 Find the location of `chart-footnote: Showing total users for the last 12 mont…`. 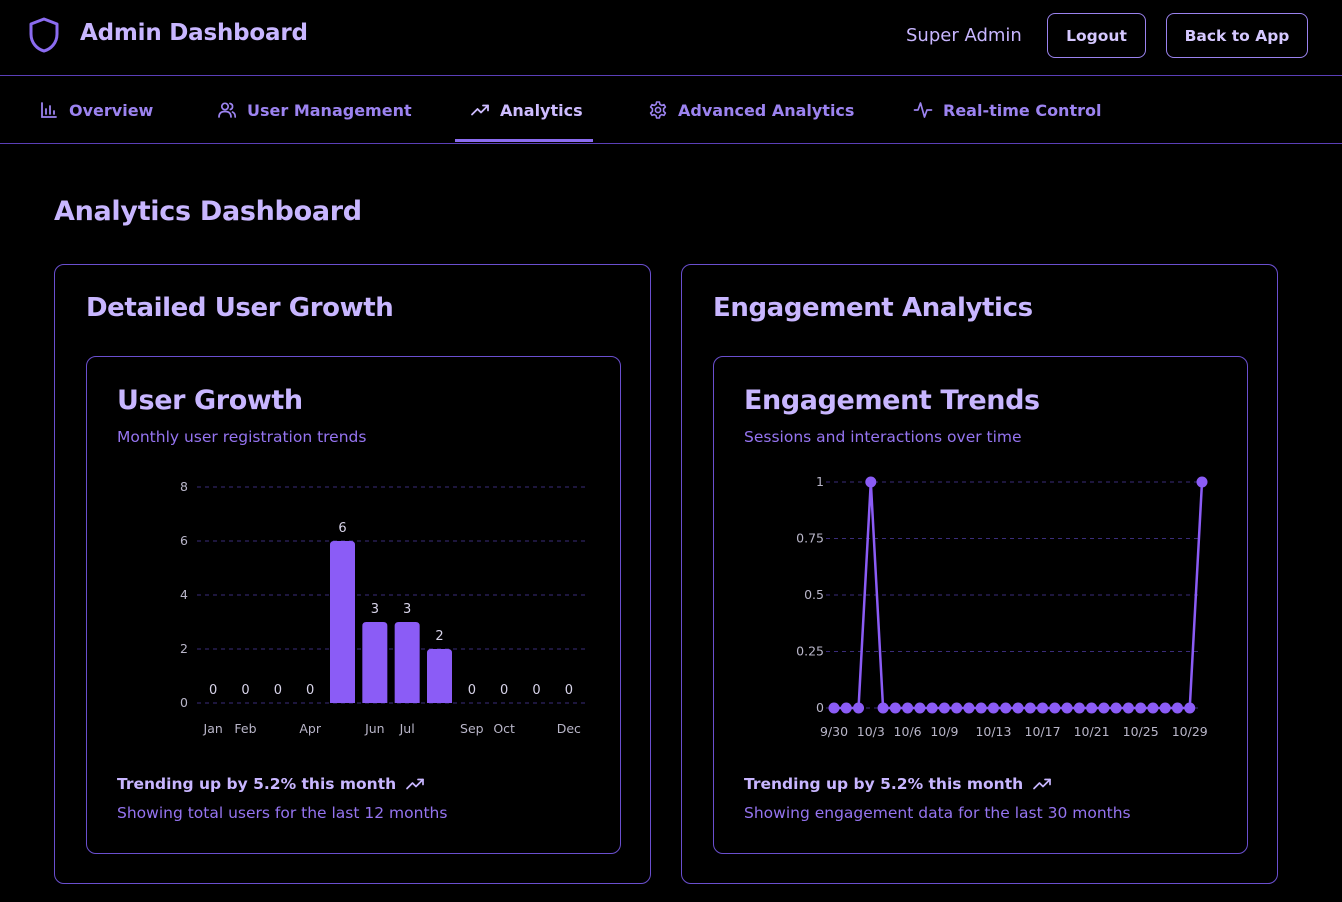

chart-footnote: Showing total users for the last 12 mont… is located at coordinates (282, 813).